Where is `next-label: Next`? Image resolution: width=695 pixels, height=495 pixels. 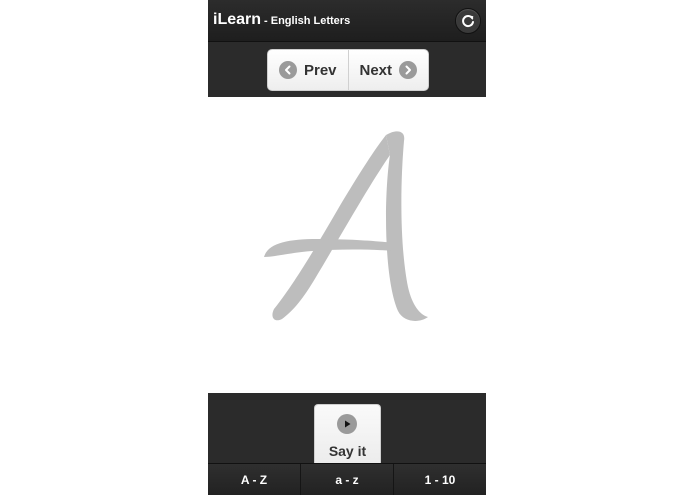
next-label: Next is located at coordinates (375, 70).